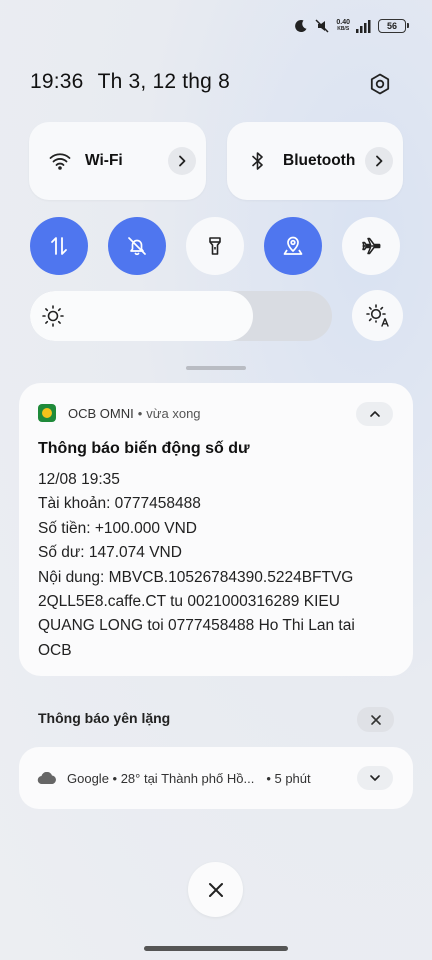  I want to click on notification-line: Số tiền: +100.000 VND, so click(117, 528).